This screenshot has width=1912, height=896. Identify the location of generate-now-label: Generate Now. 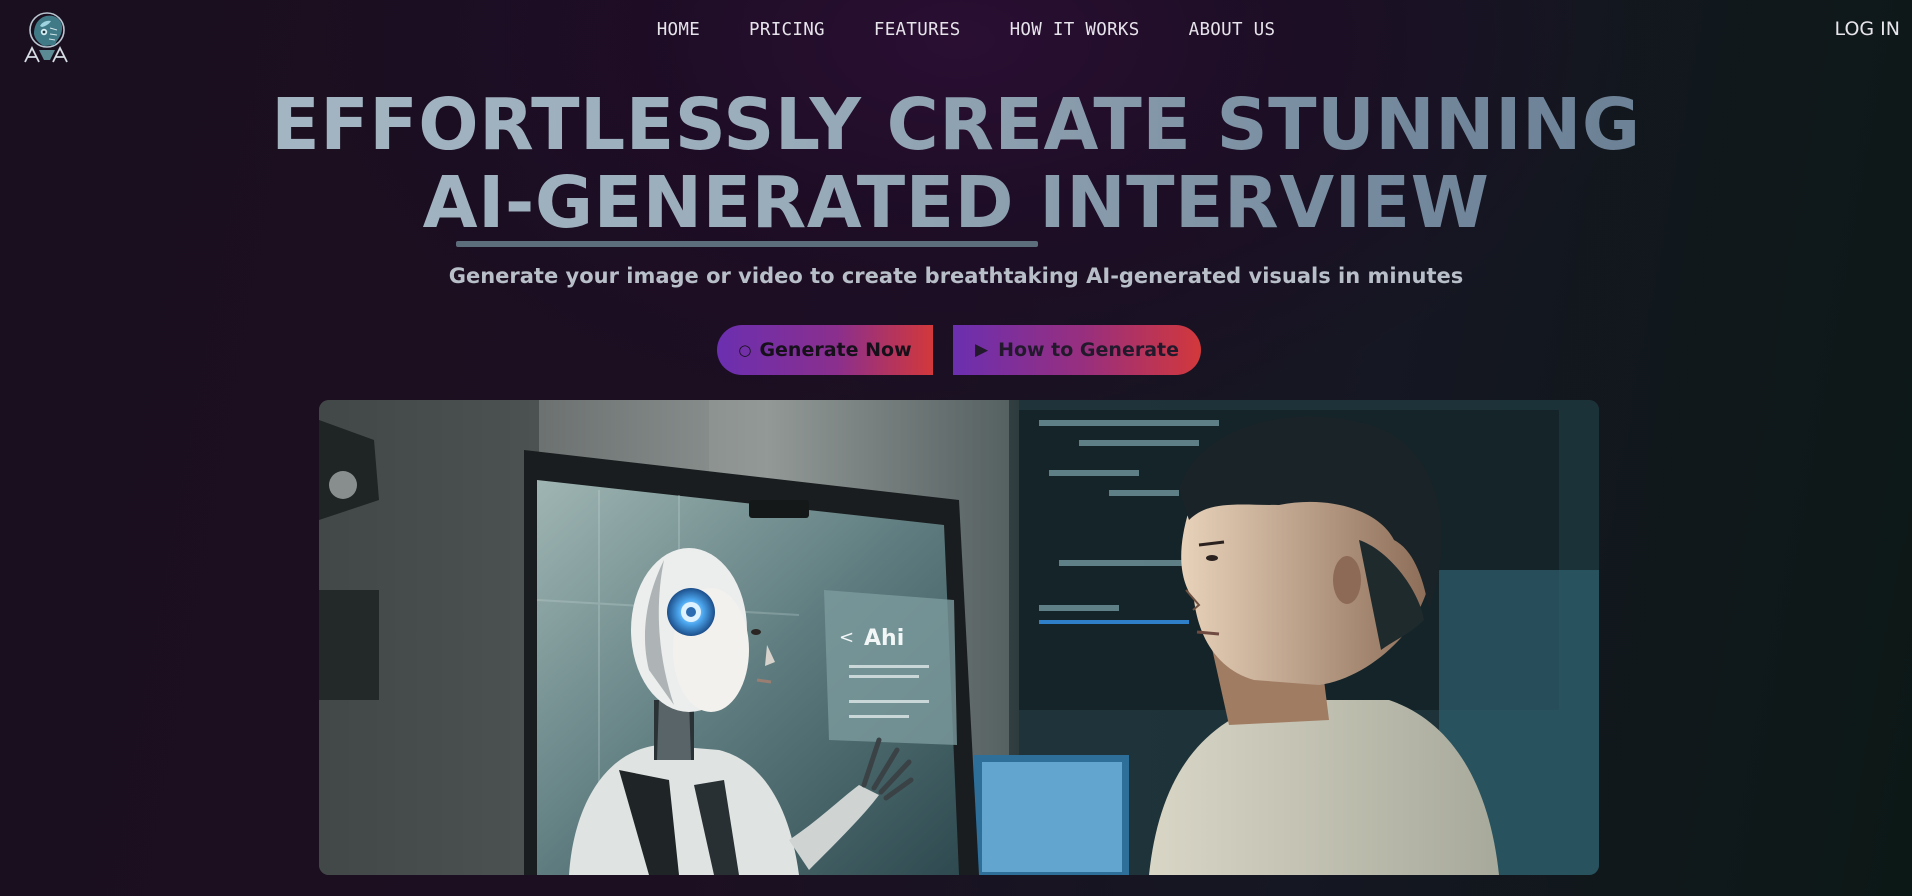
(835, 350).